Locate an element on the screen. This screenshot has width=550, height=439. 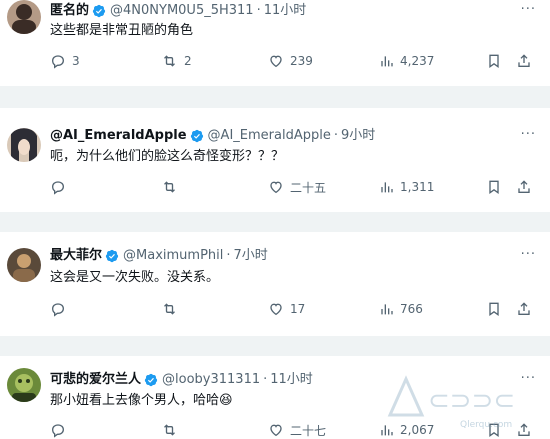
like-count: 二十七 is located at coordinates (308, 430).